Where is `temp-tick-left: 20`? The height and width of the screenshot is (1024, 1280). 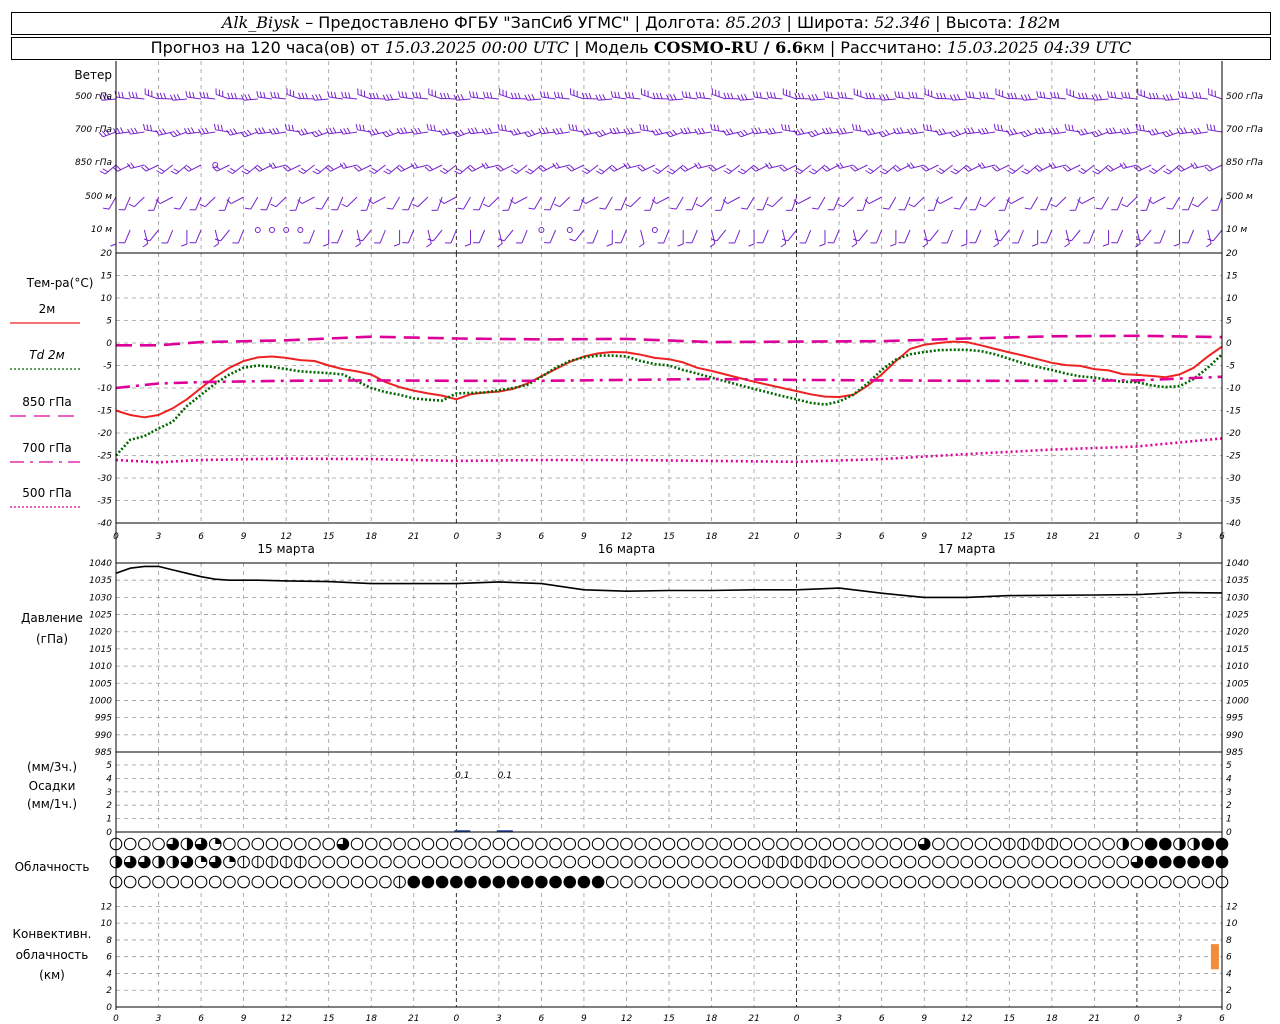
temp-tick-left: 20 is located at coordinates (107, 254).